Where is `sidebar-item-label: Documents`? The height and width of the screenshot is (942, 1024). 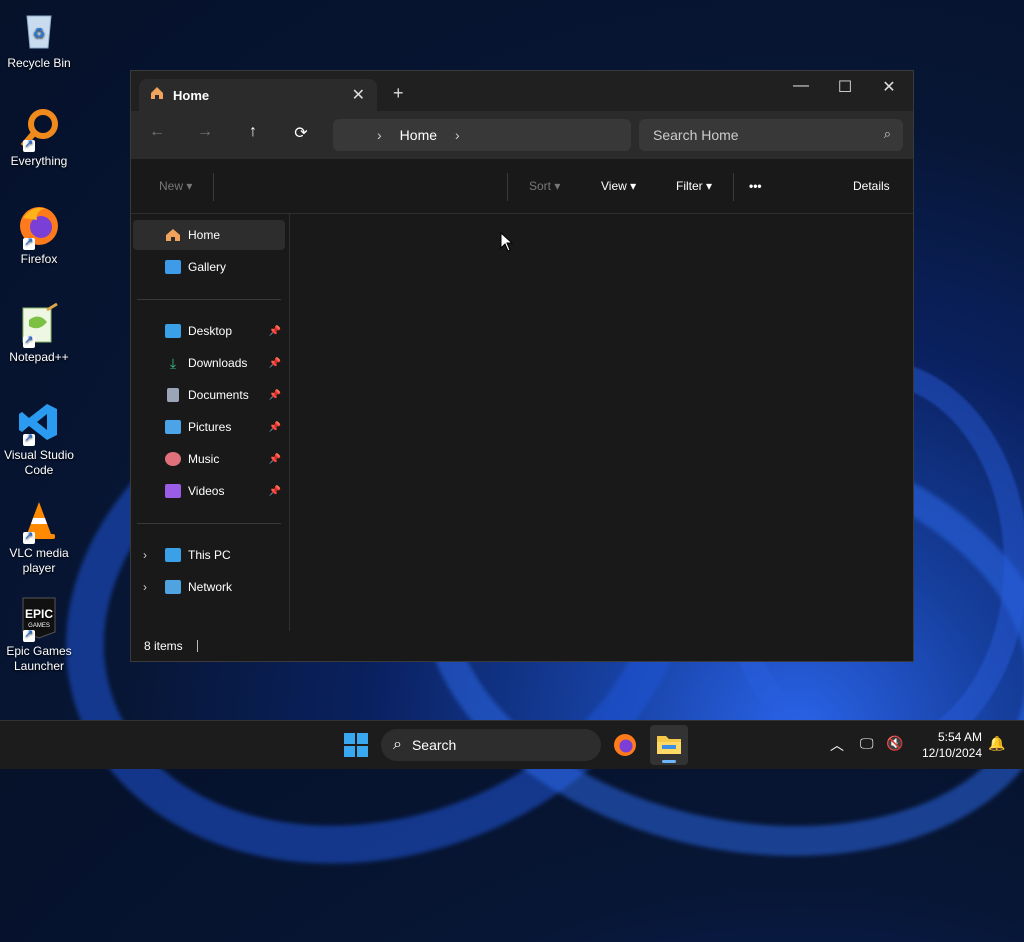
sidebar-item-label: Documents is located at coordinates (218, 395).